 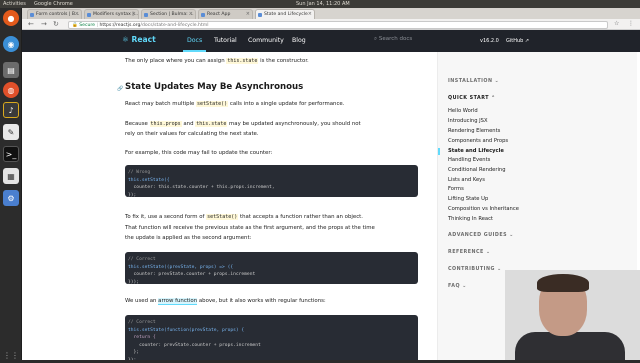 What do you see at coordinates (463, 111) in the screenshot?
I see `sidebar-item-hello-world: Hello World` at bounding box center [463, 111].